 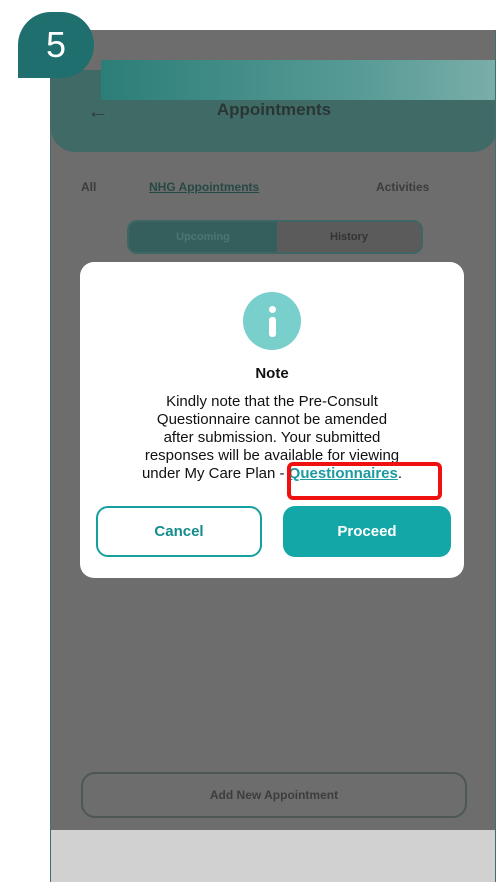 I want to click on tab-all: All, so click(x=88, y=187).